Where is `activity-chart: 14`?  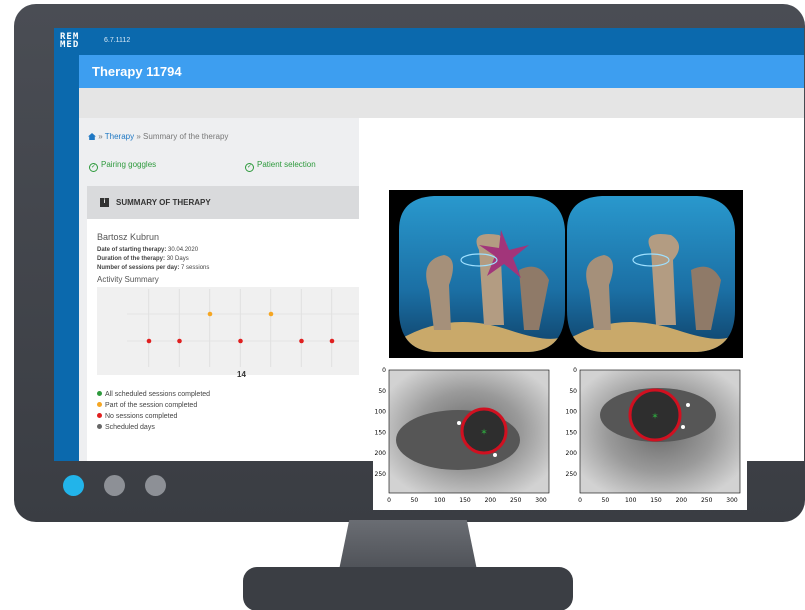 activity-chart: 14 is located at coordinates (230, 333).